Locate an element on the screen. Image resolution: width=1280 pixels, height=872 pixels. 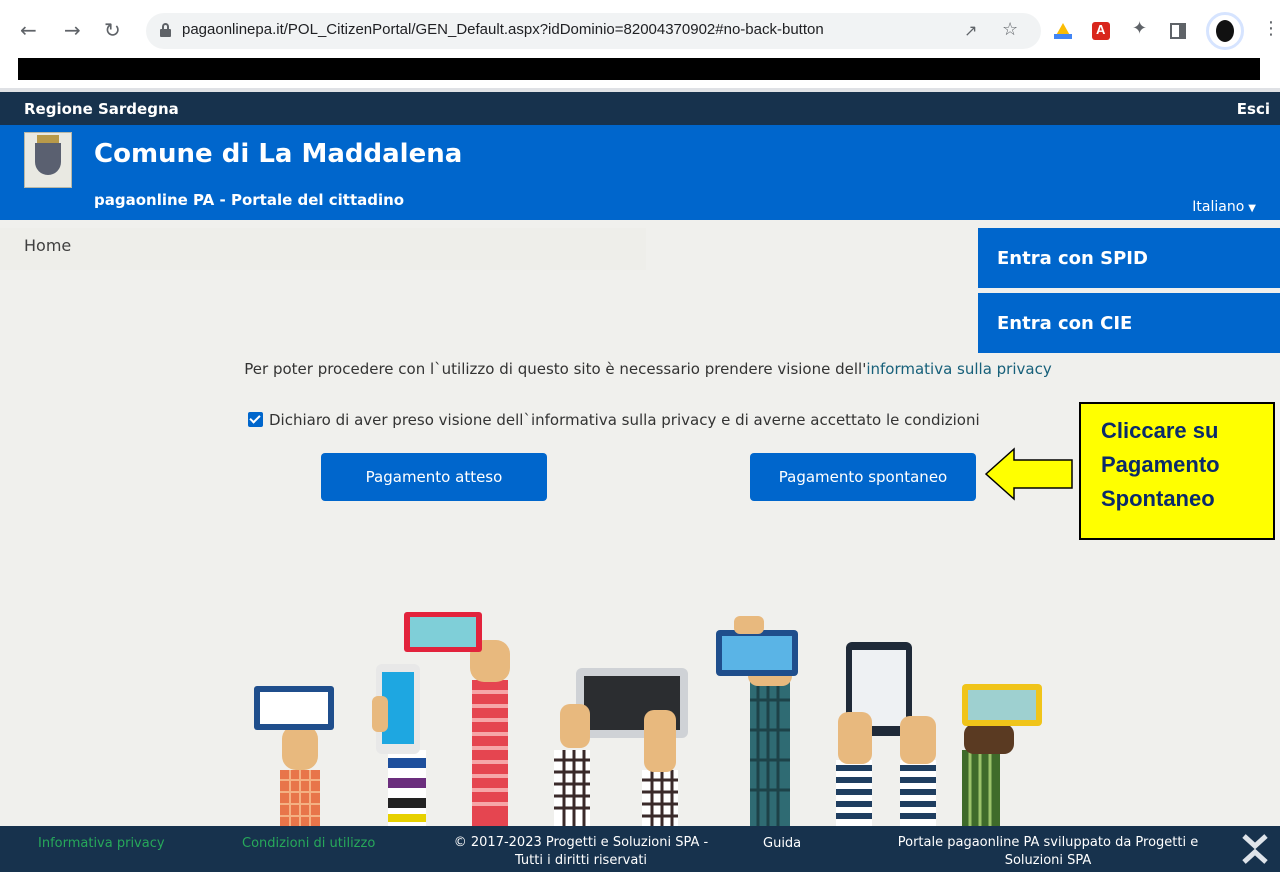
menu-kebab-icon: ⋮ is located at coordinates (1271, 28).